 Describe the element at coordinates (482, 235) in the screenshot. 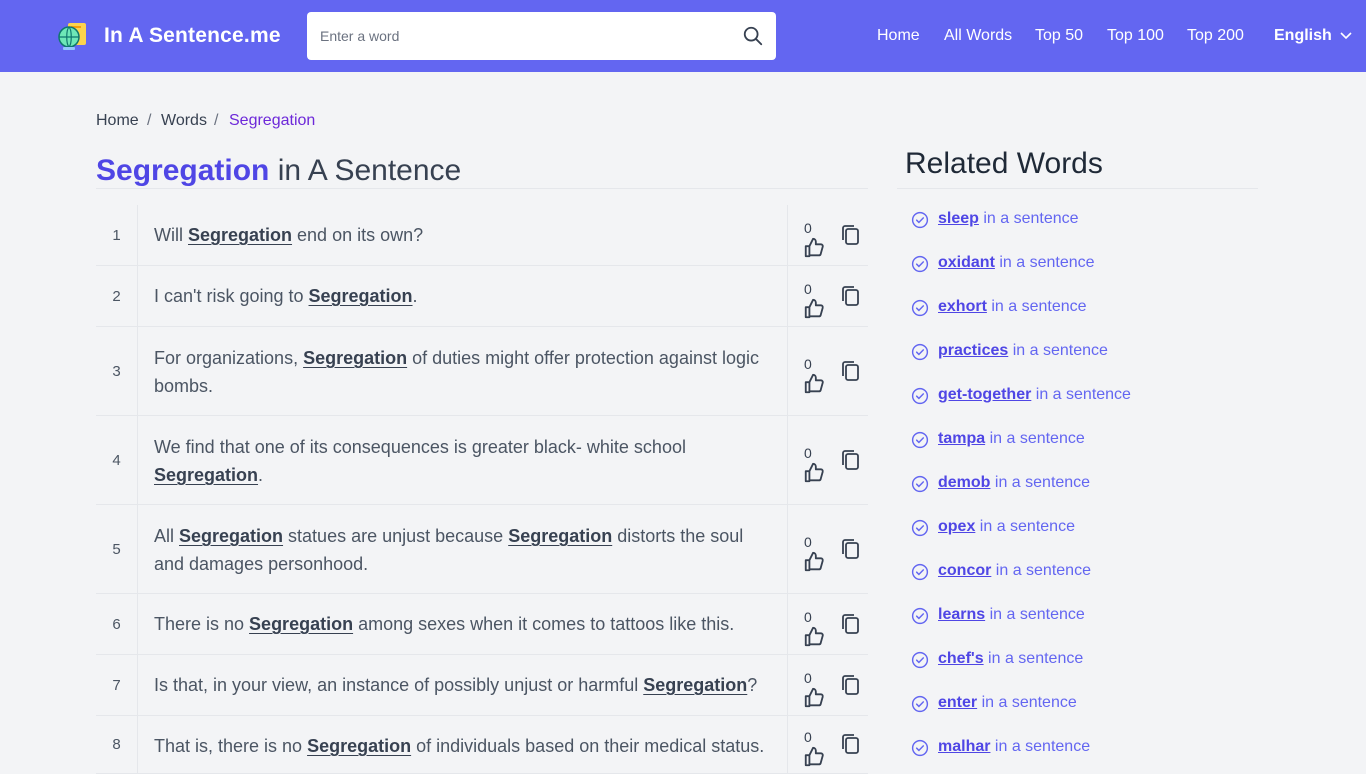

I see `sentence-row: 1 Will Segregation end on its own? 0` at that location.